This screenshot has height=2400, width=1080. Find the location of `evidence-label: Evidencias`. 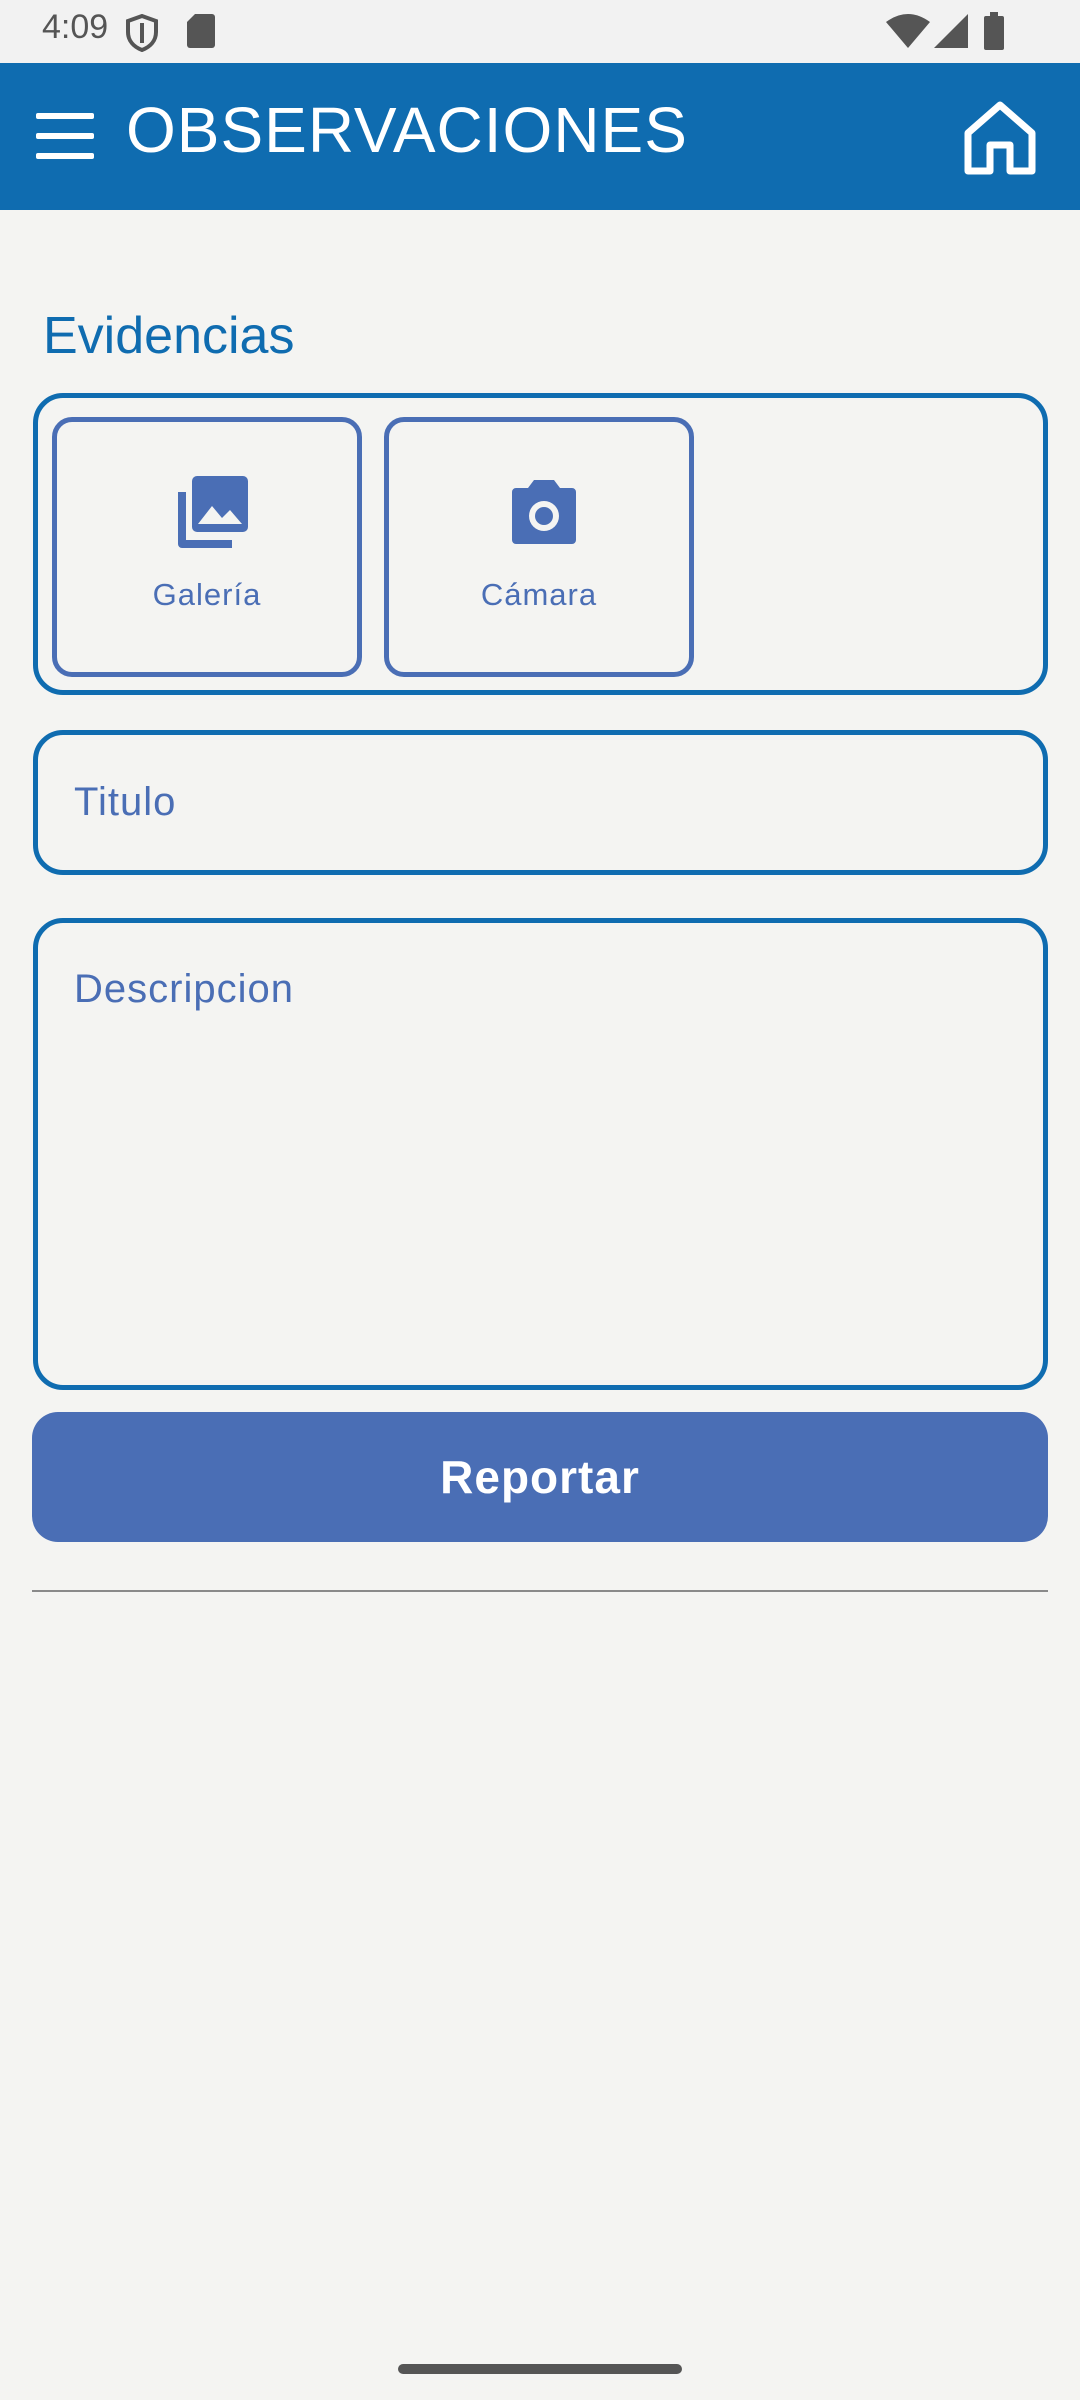

evidence-label: Evidencias is located at coordinates (169, 336).